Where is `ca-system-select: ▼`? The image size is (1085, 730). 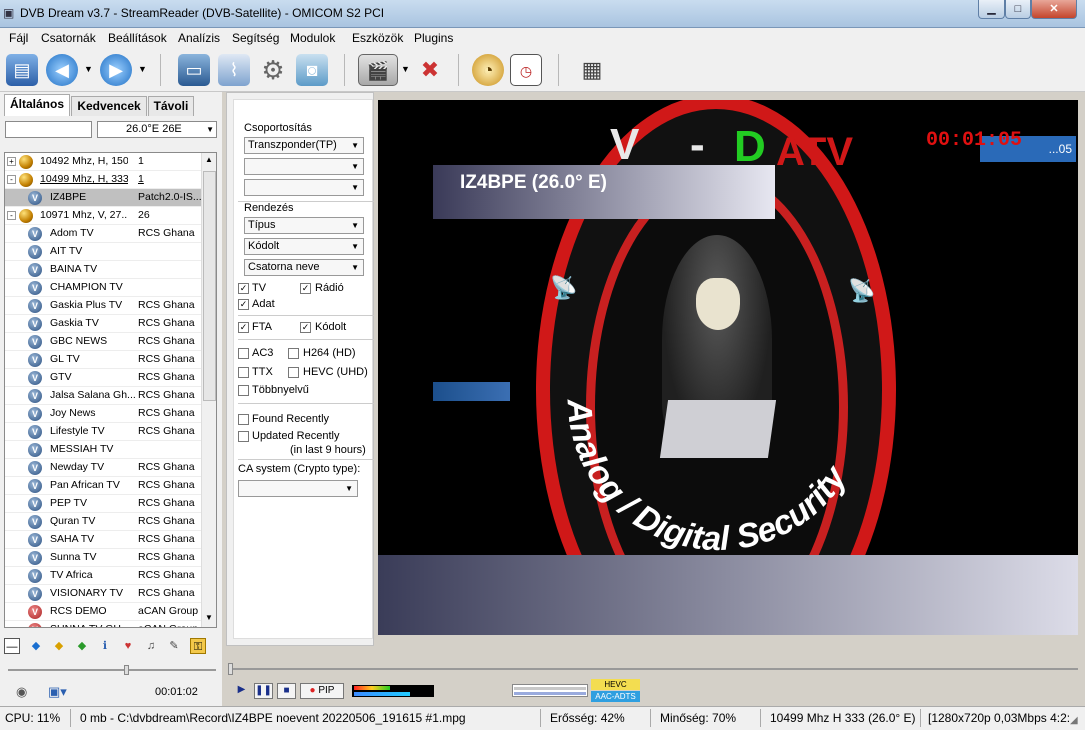 ca-system-select: ▼ is located at coordinates (298, 488).